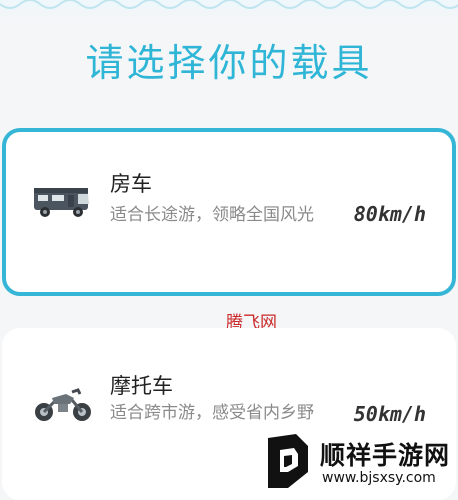  What do you see at coordinates (389, 414) in the screenshot?
I see `vehicle-speed: 50km/h` at bounding box center [389, 414].